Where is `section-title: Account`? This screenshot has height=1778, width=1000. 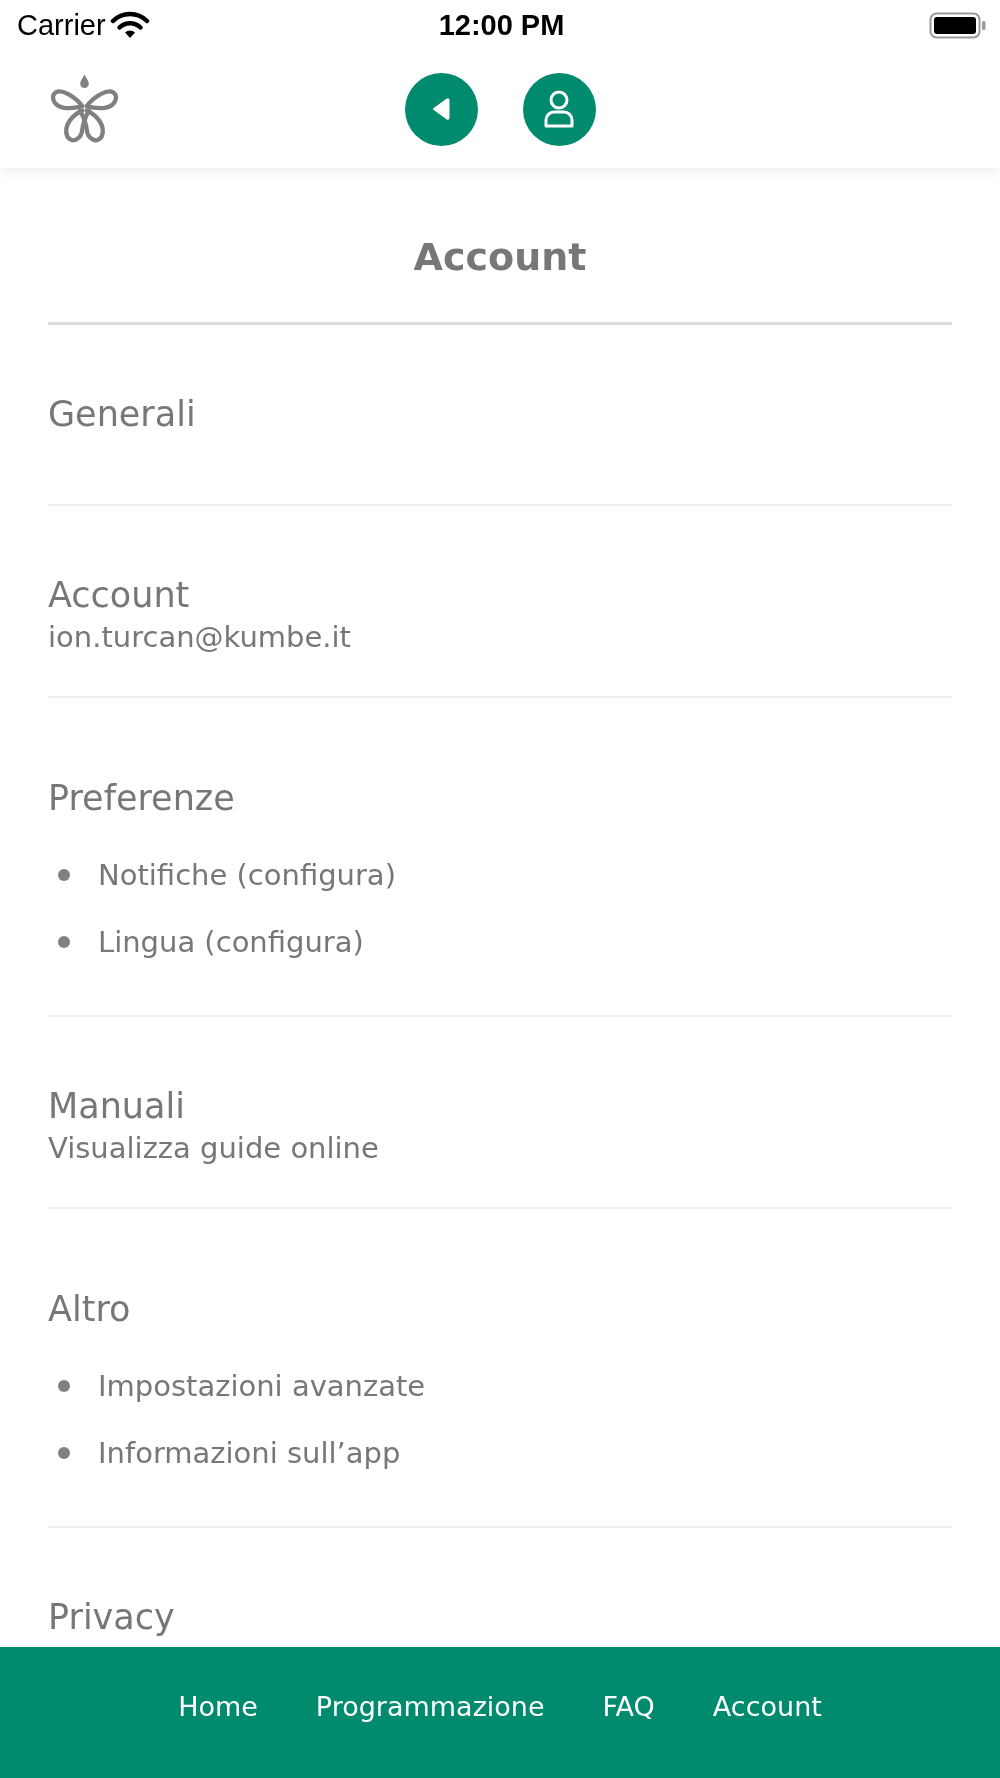
section-title: Account is located at coordinates (119, 595).